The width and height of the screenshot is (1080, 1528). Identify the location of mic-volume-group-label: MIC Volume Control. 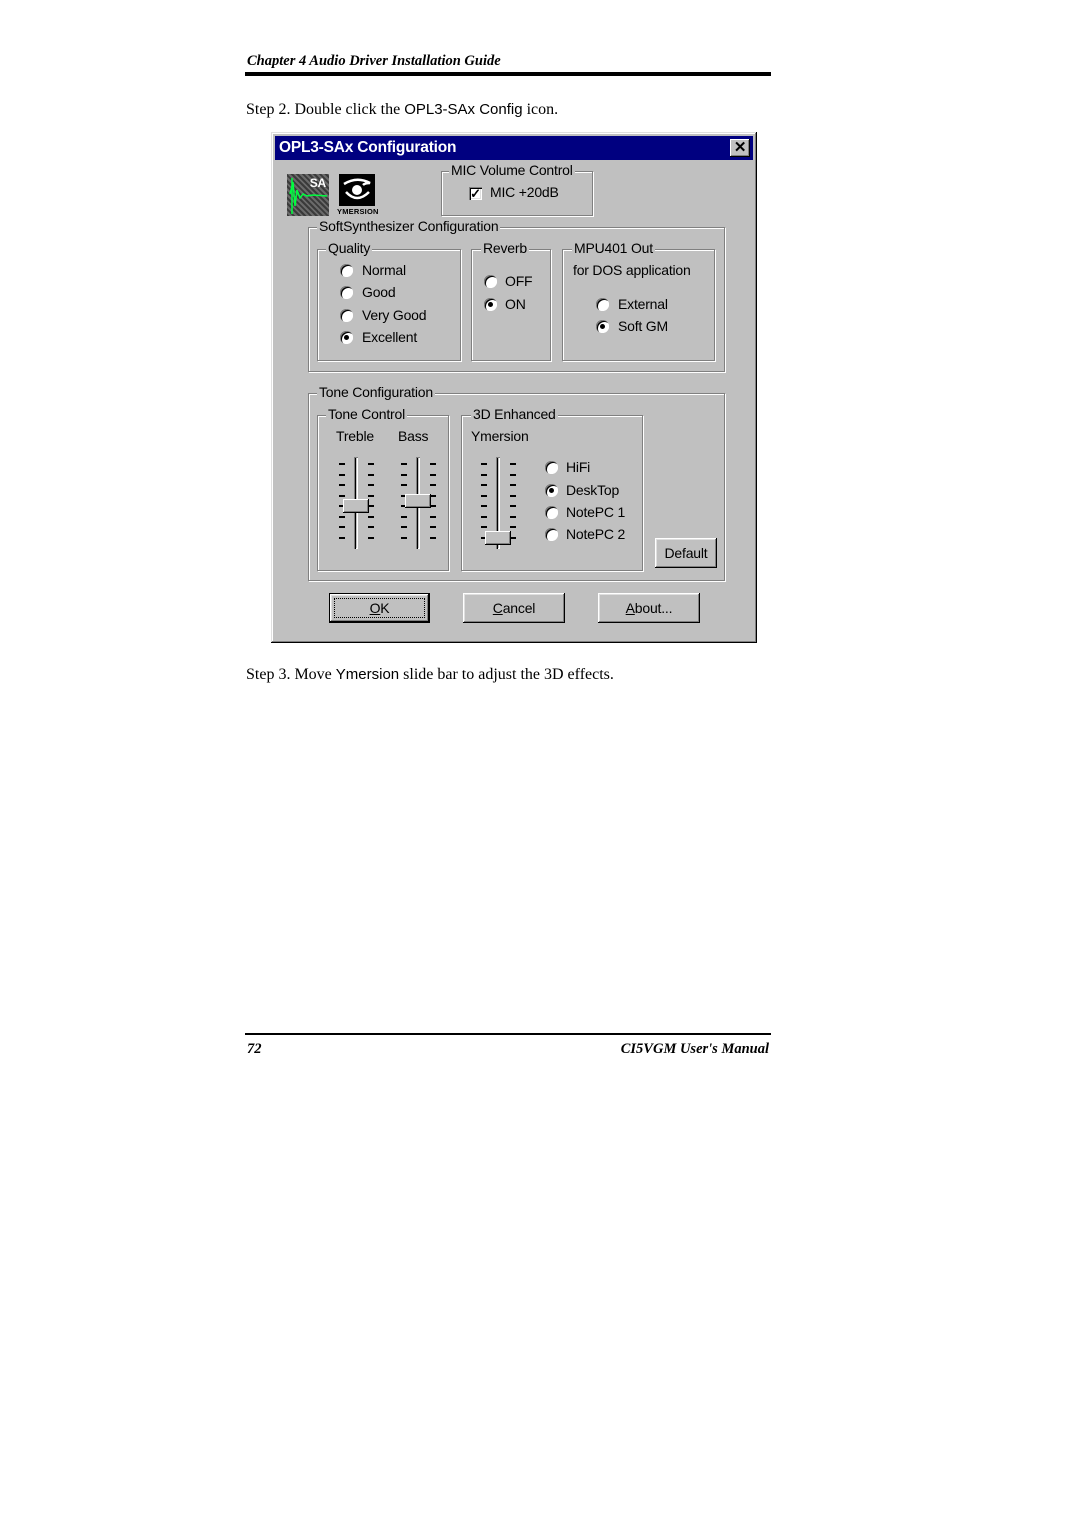
(512, 170).